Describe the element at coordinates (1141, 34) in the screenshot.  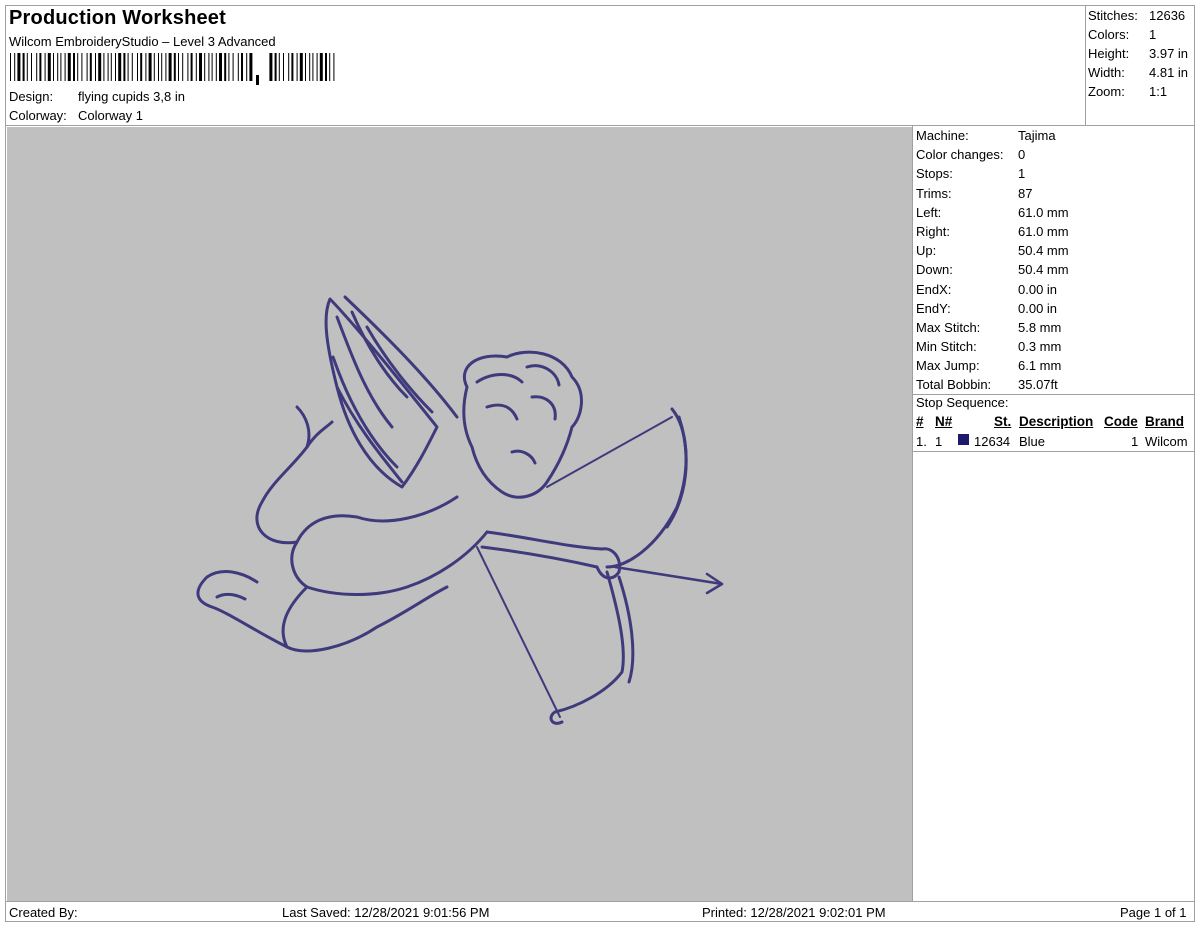
I see `summary-row: Colors: 1` at that location.